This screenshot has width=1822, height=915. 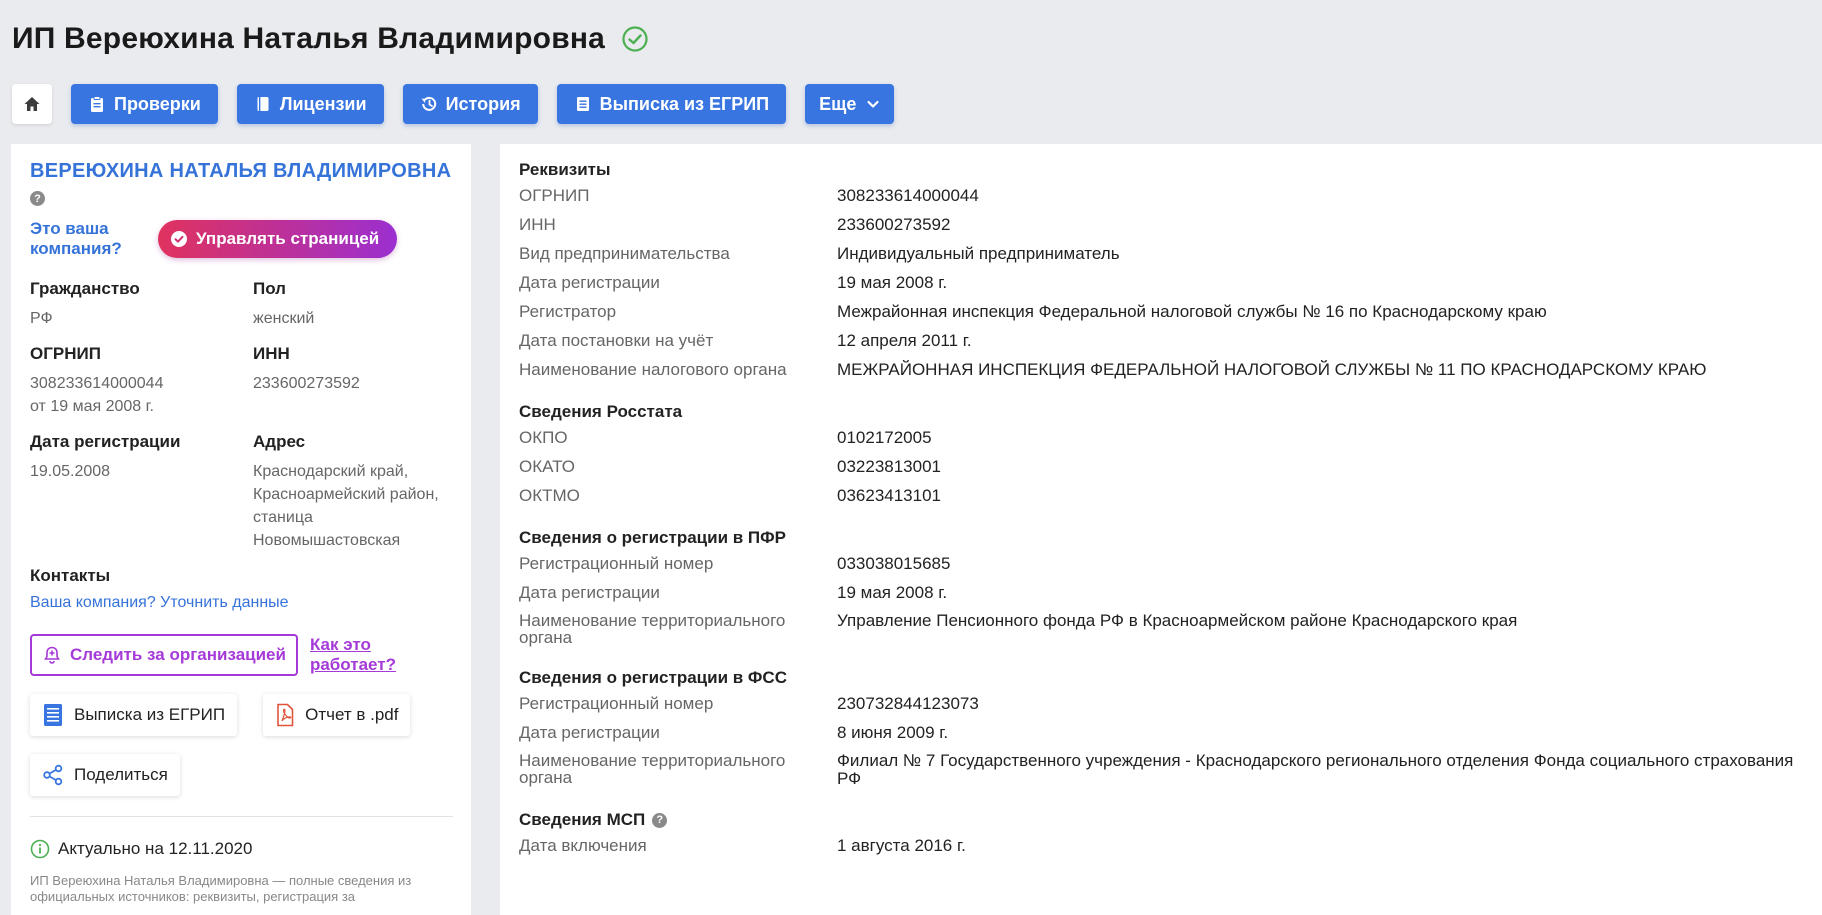 I want to click on divider, so click(x=241, y=816).